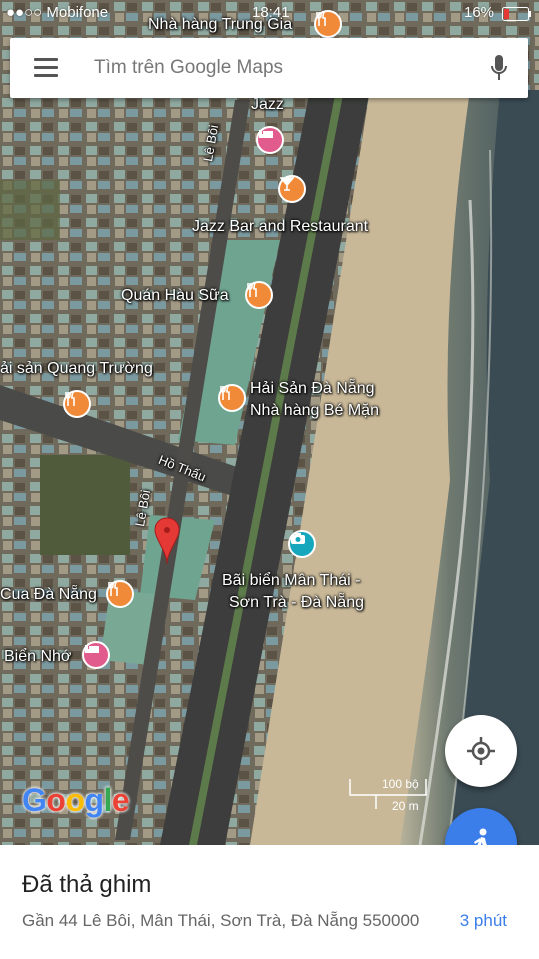 The image size is (539, 959). What do you see at coordinates (483, 921) in the screenshot?
I see `travel-time: 3 phút` at bounding box center [483, 921].